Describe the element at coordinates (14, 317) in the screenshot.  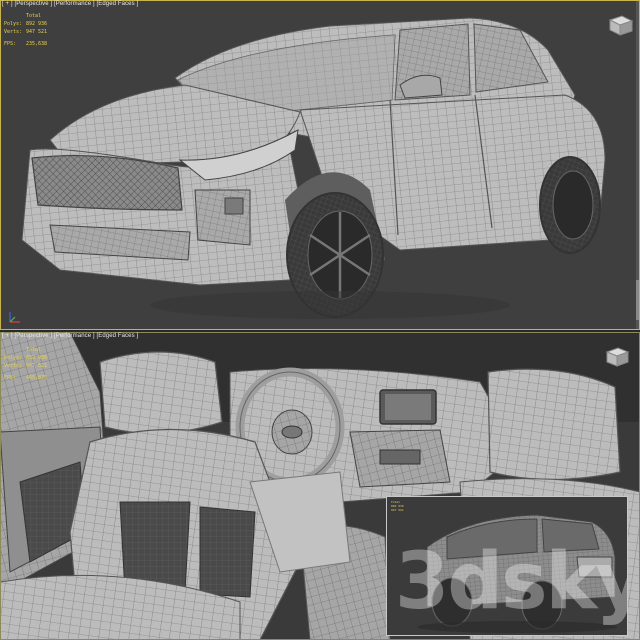
I see `axis-tripod-icon` at that location.